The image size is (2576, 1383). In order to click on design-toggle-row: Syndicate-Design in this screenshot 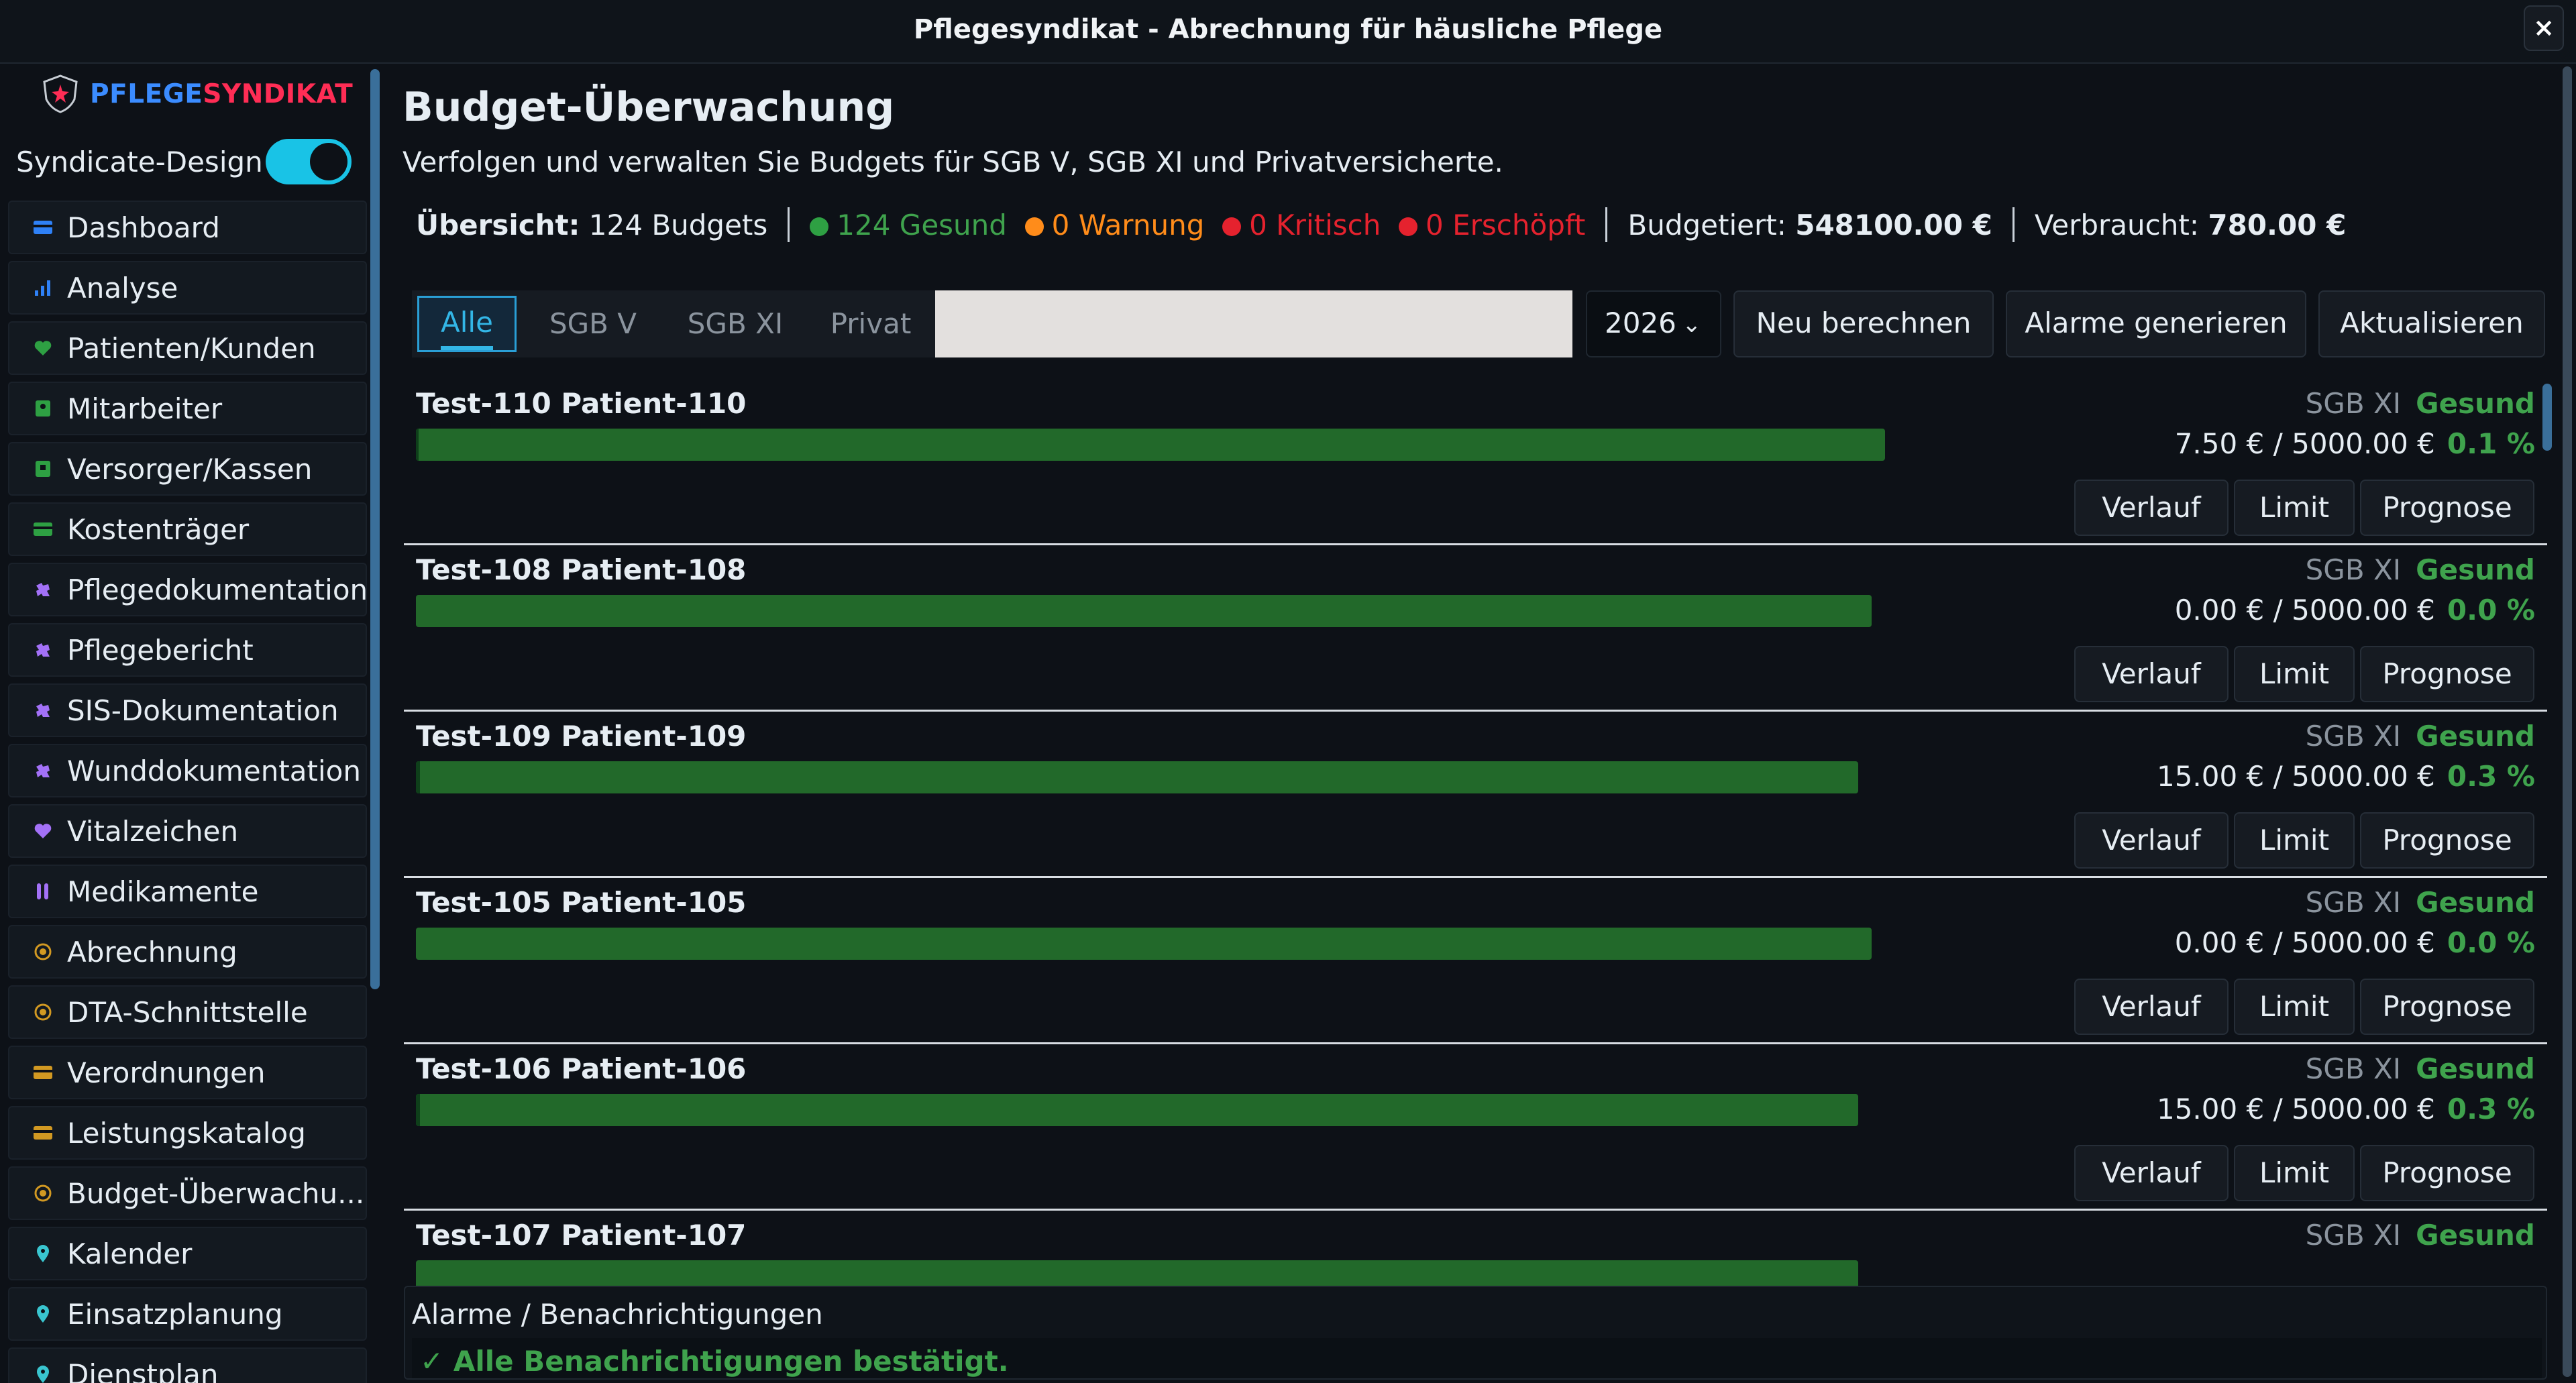, I will do `click(184, 161)`.